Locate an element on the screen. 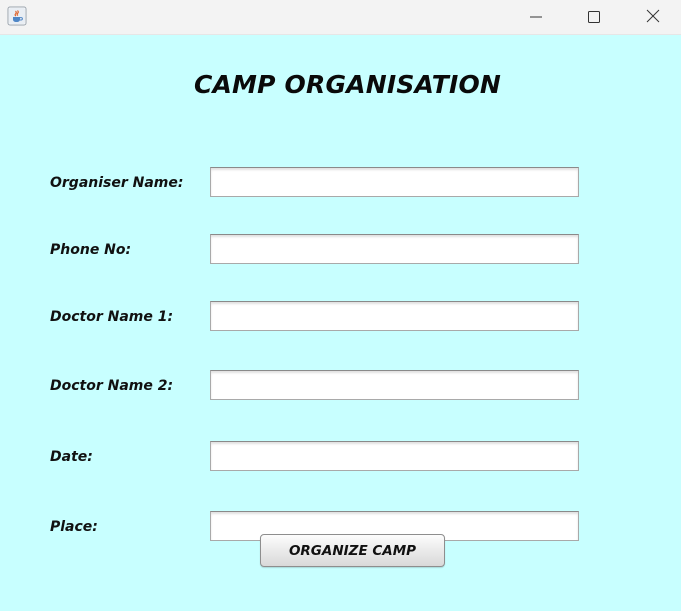 The width and height of the screenshot is (681, 611). date-label: Date: is located at coordinates (71, 457).